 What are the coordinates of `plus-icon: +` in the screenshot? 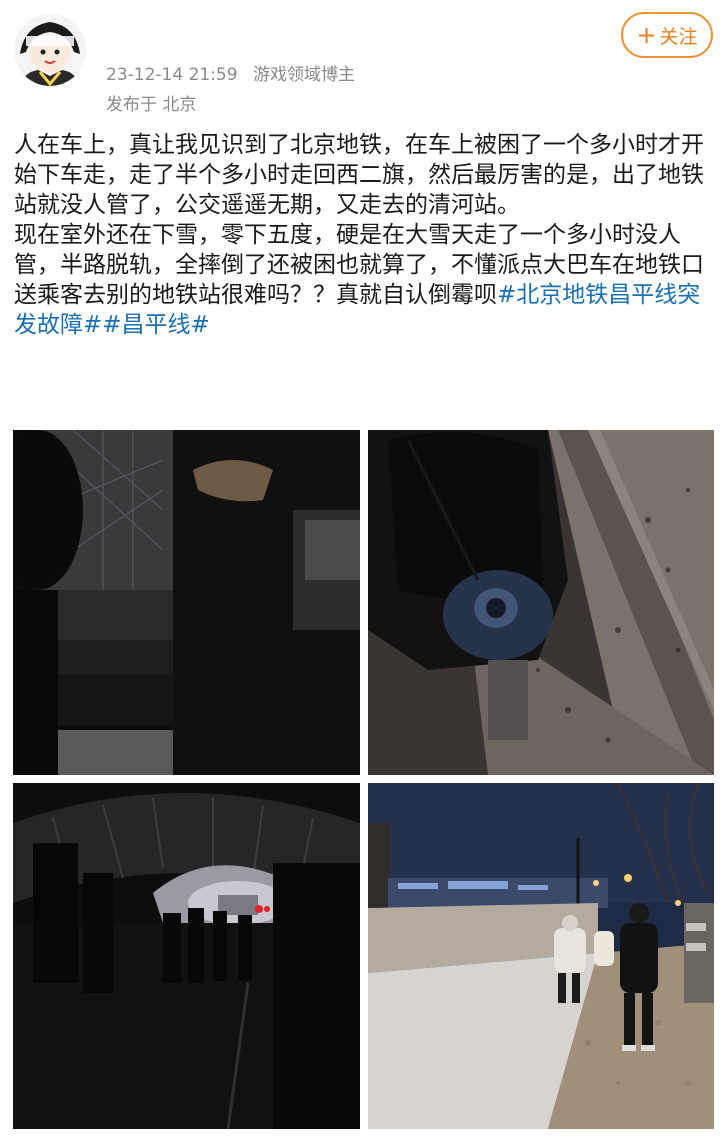 It's located at (646, 35).